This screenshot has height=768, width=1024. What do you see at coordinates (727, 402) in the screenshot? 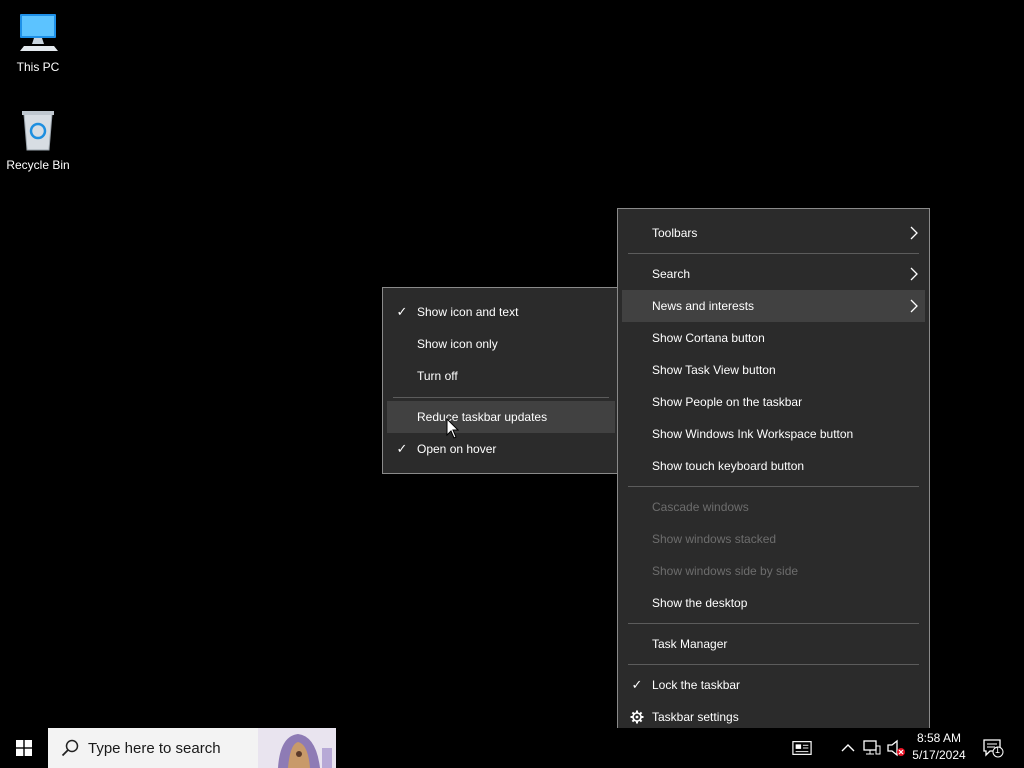
I see `menu-item-label: Show People on the taskbar` at bounding box center [727, 402].